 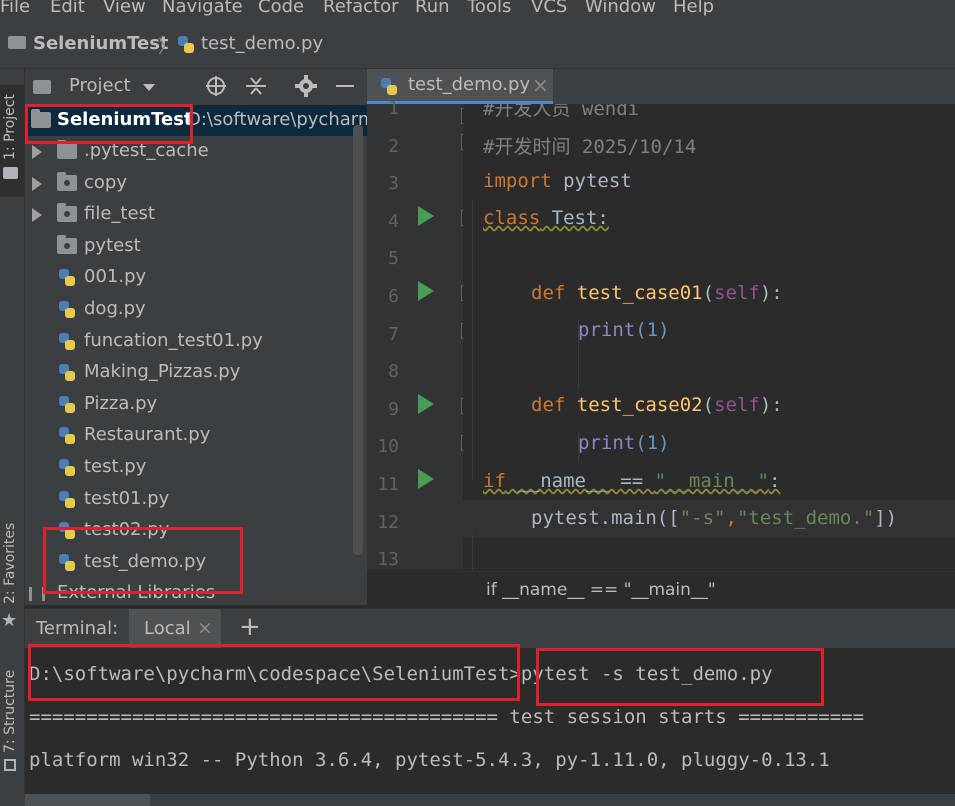 I want to click on code-text: pytest, so click(x=591, y=181).